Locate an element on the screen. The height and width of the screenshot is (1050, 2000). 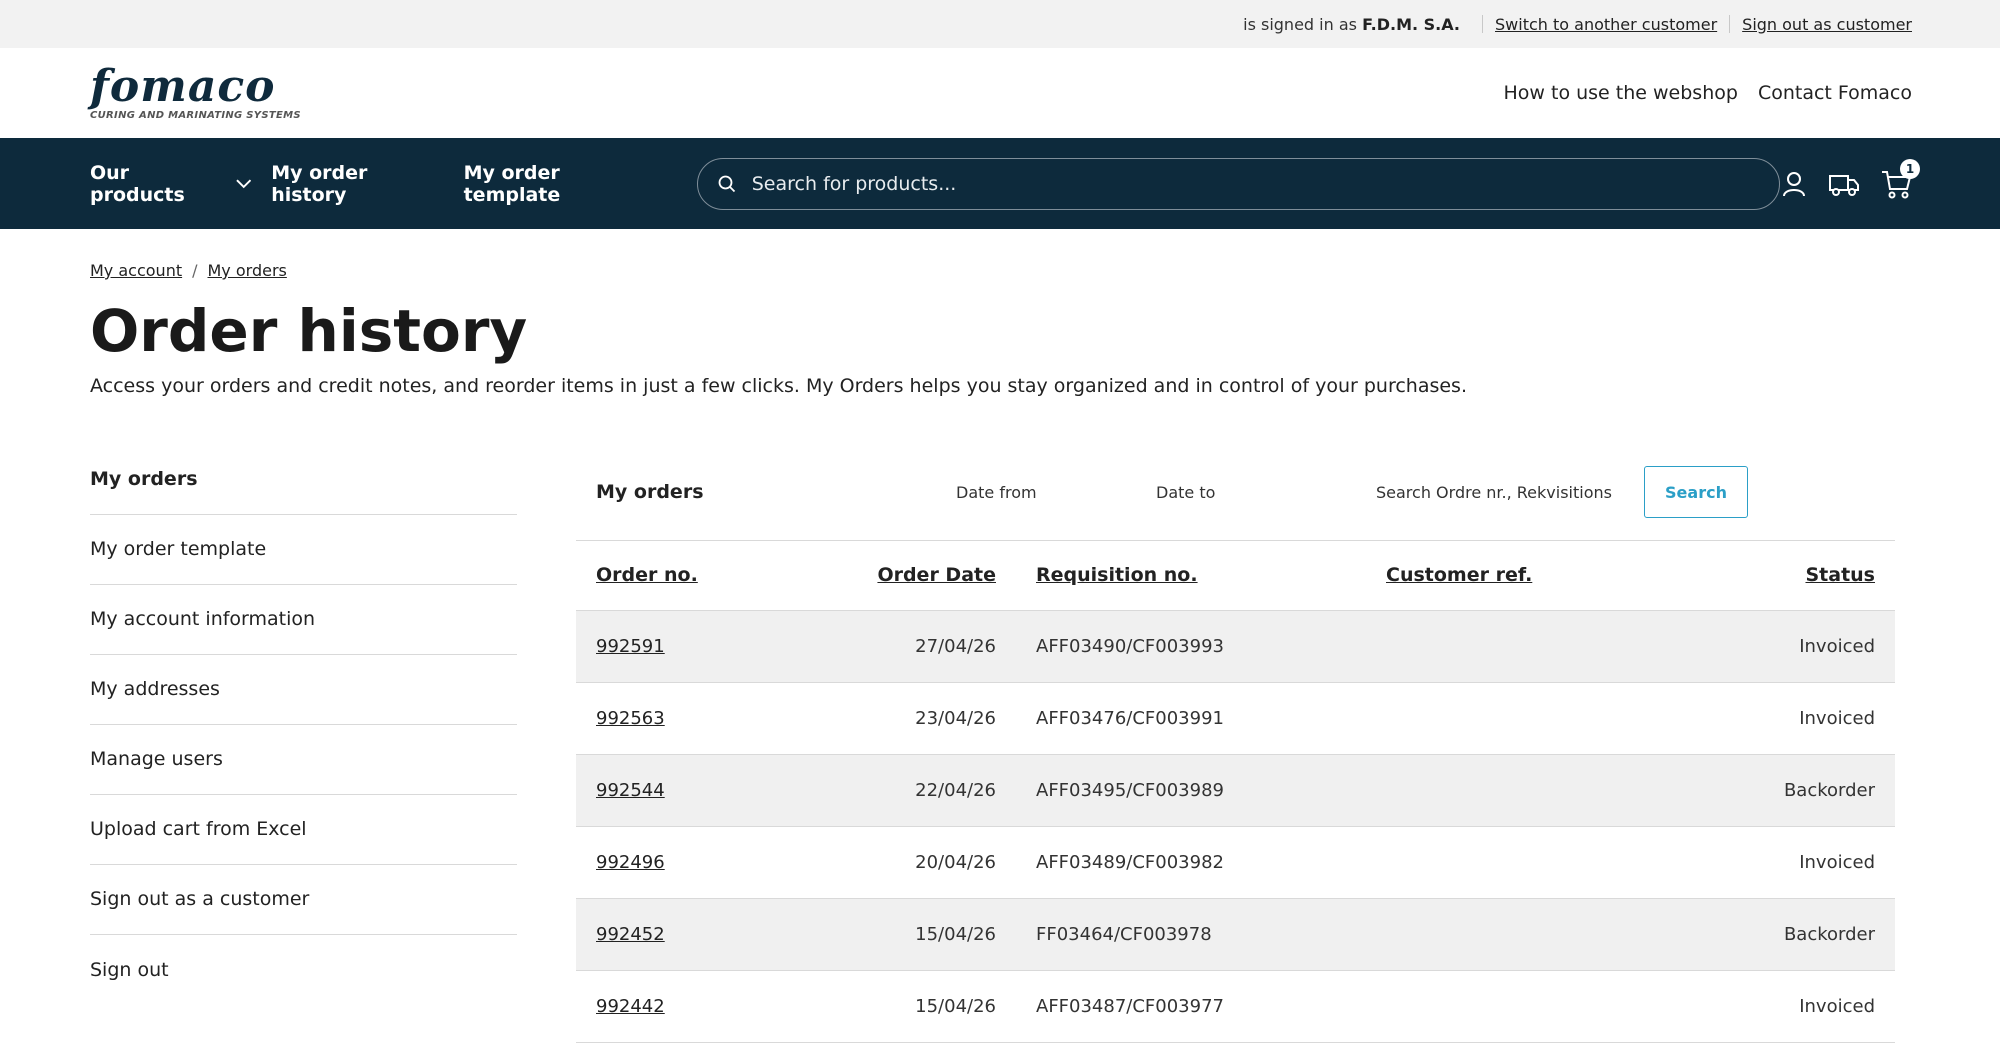
order-number-link: 992563 is located at coordinates (630, 718).